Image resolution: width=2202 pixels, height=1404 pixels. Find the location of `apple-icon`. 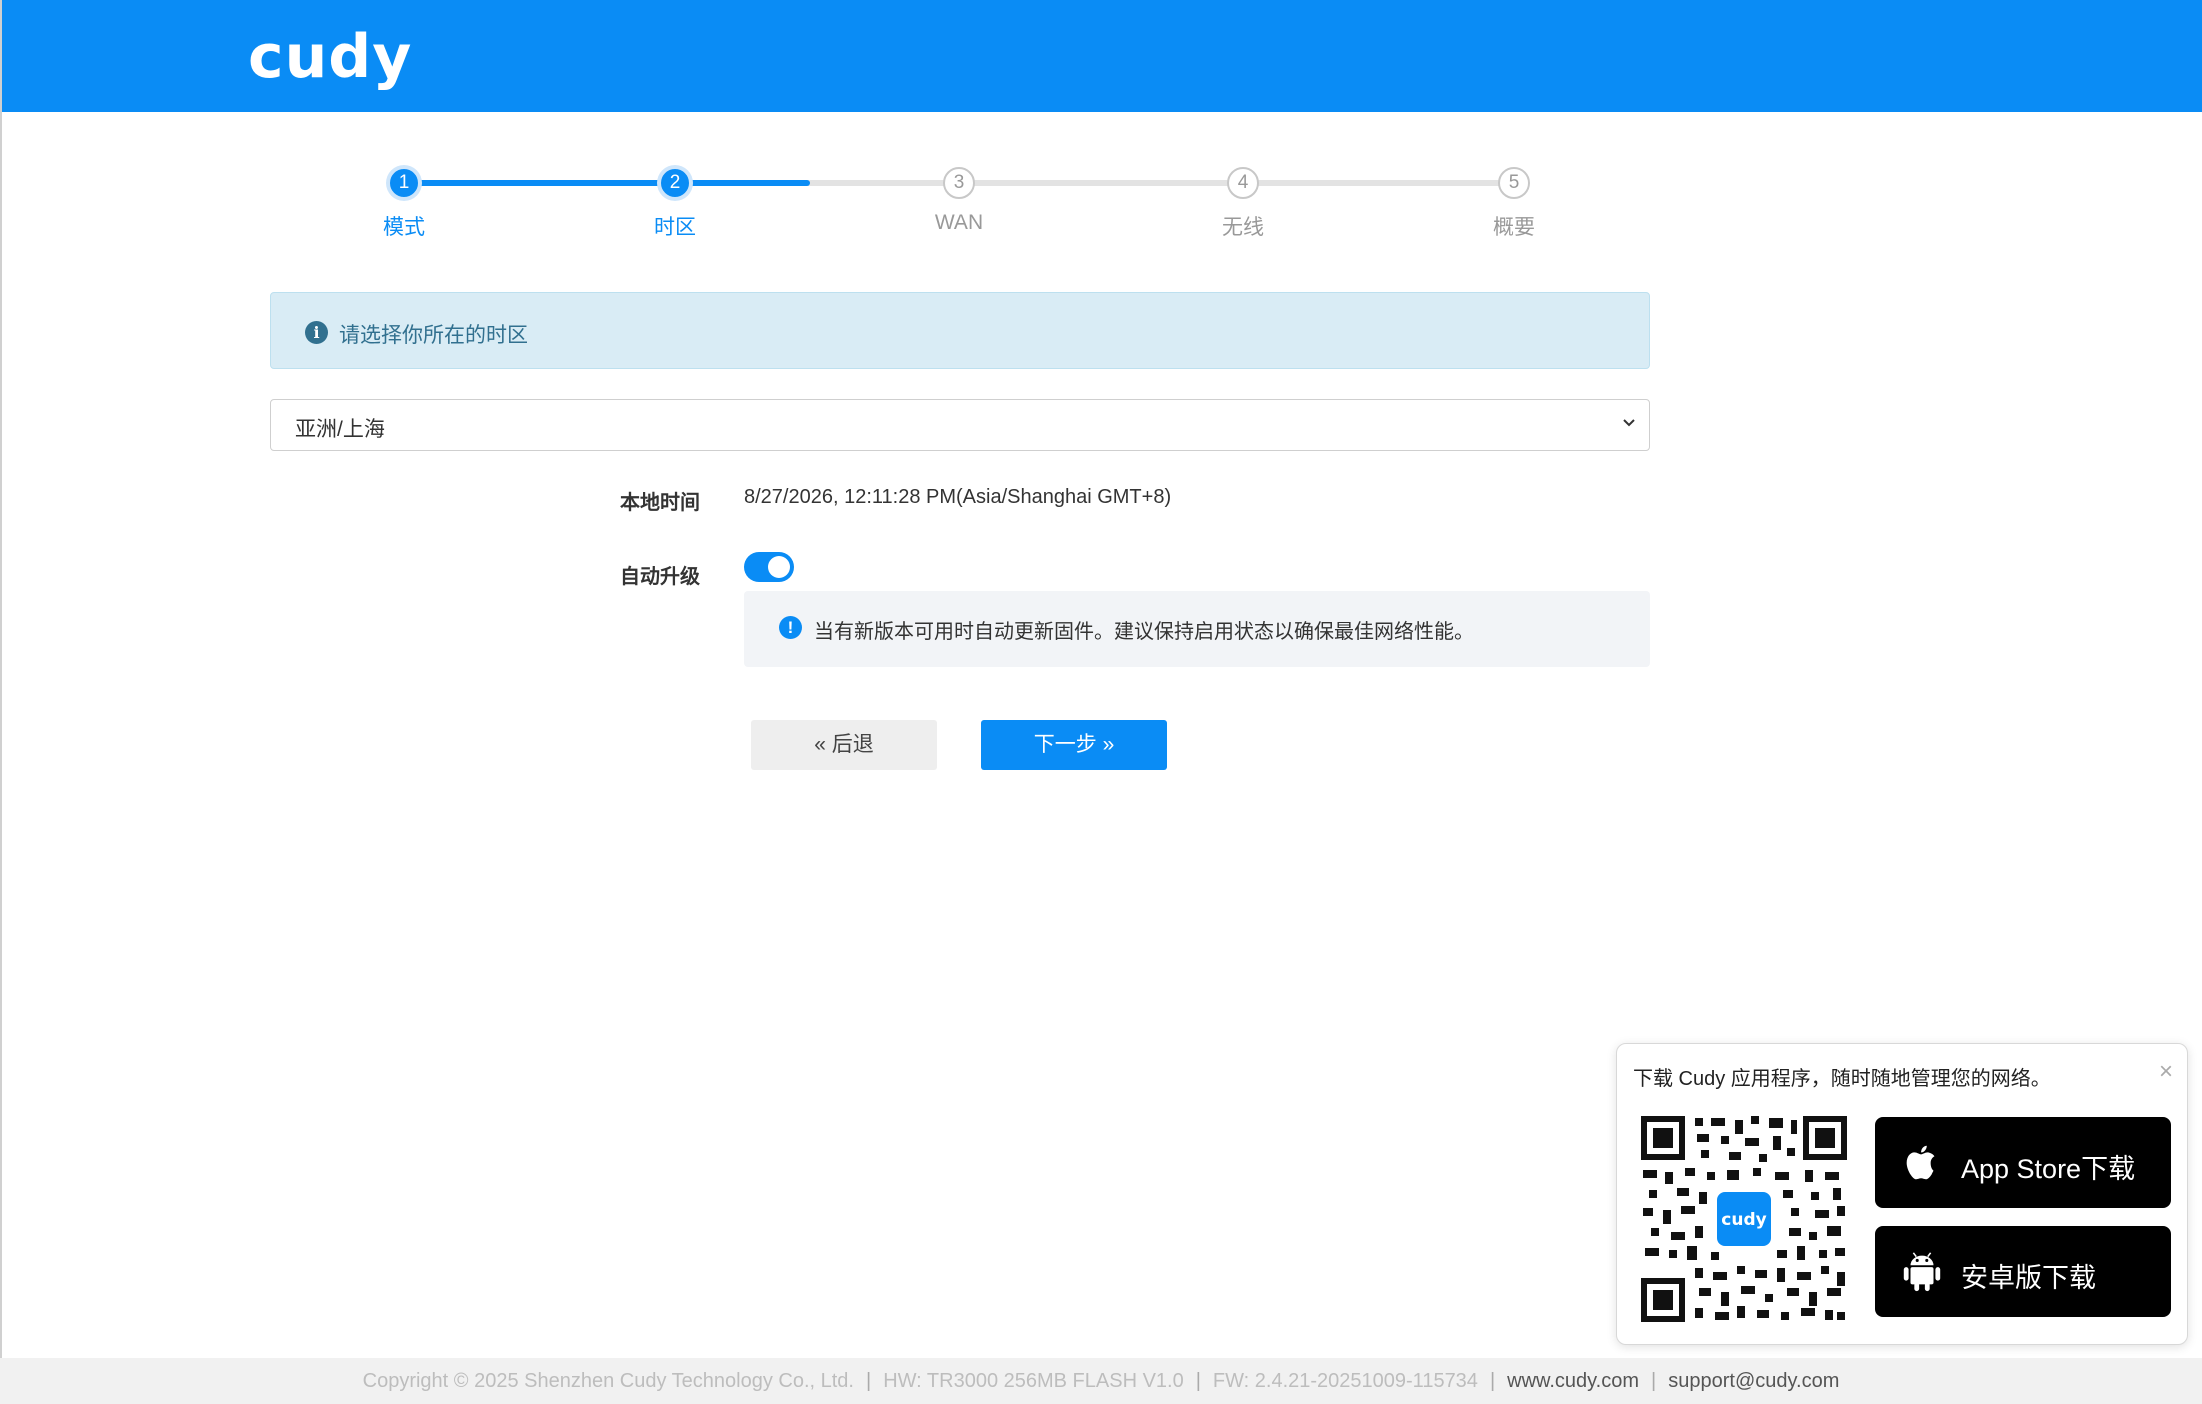

apple-icon is located at coordinates (1920, 1162).